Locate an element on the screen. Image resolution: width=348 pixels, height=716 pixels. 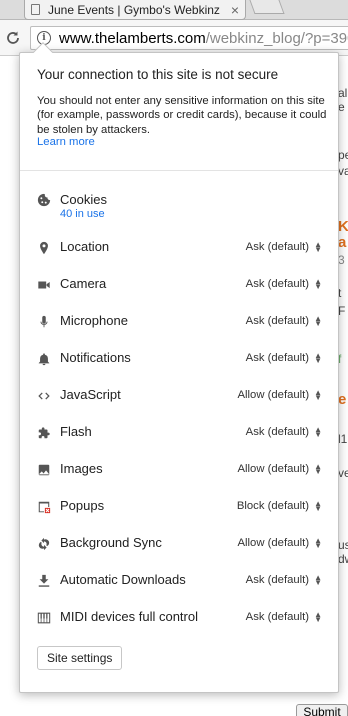
cookies-count-link: 40 in use is located at coordinates (82, 214).